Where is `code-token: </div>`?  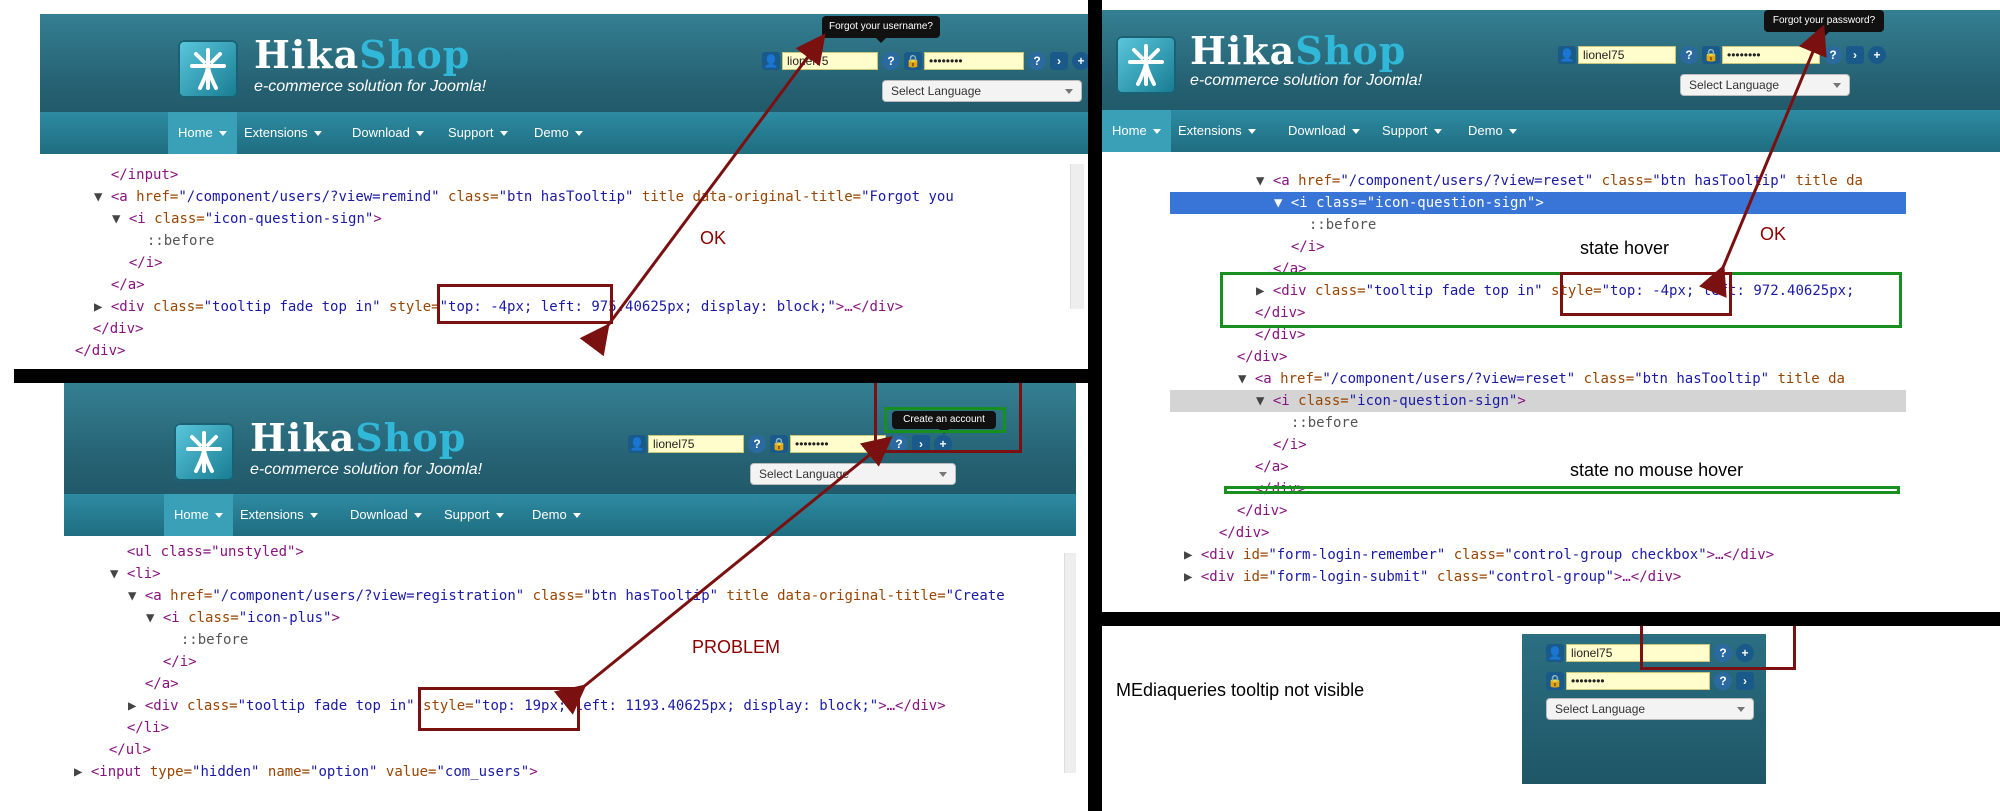
code-token: </div> is located at coordinates (1262, 511).